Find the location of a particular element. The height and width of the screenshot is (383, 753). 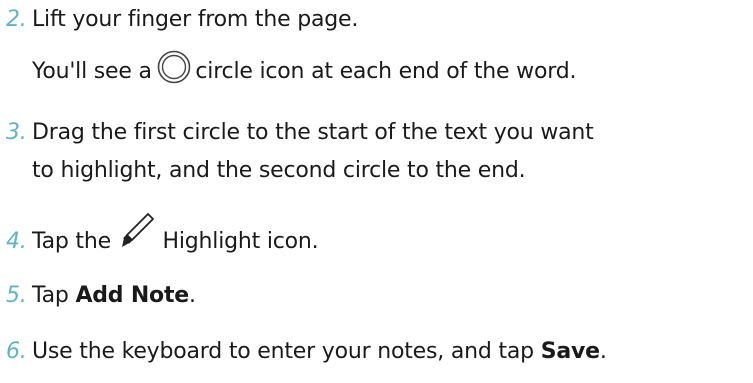

detail-text-after: circle icon at each end of the word. is located at coordinates (382, 71).